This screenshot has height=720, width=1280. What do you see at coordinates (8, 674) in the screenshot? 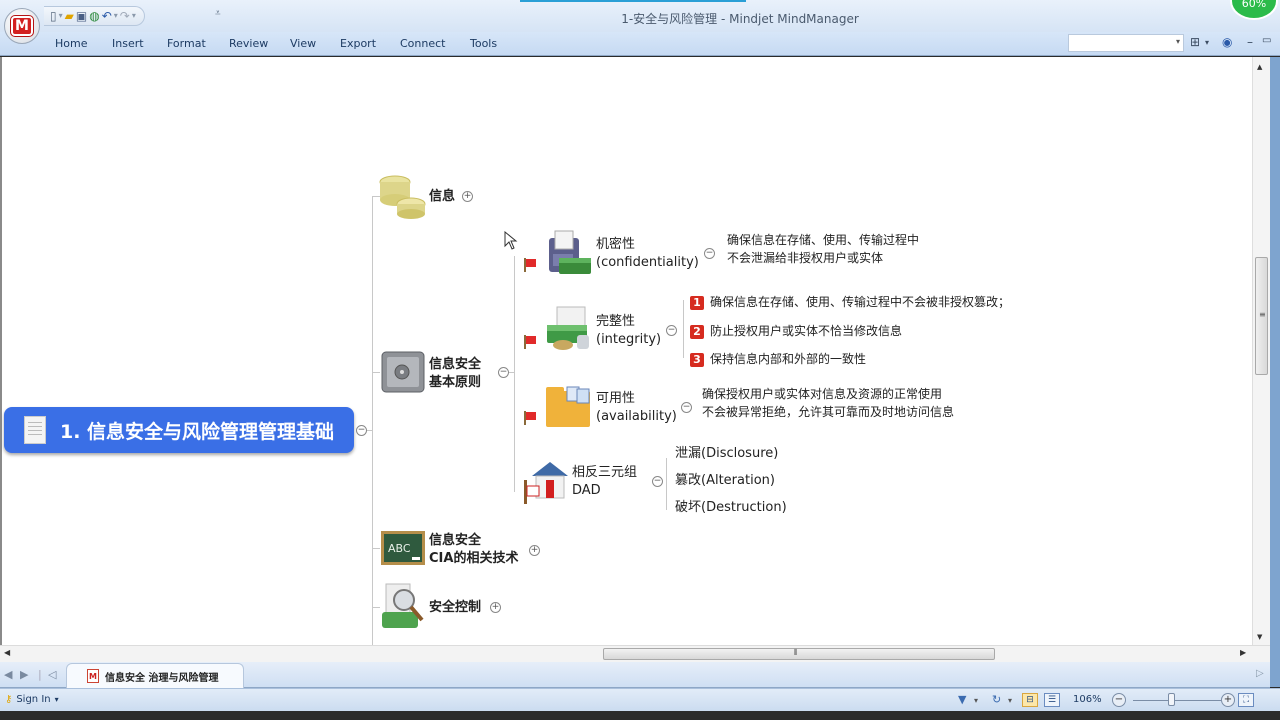
I see `prev-doc-icon: ◀` at bounding box center [8, 674].